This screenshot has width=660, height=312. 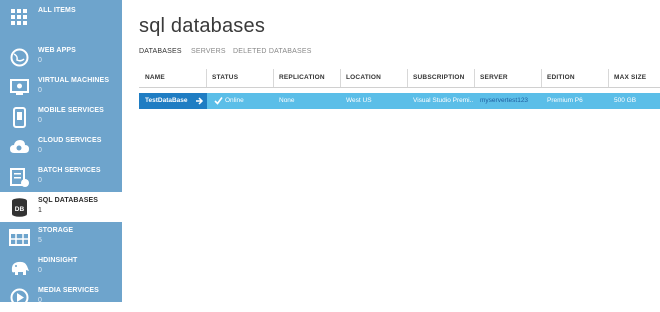 What do you see at coordinates (439, 77) in the screenshot?
I see `column-header-subscription: SUBSCRIPTION` at bounding box center [439, 77].